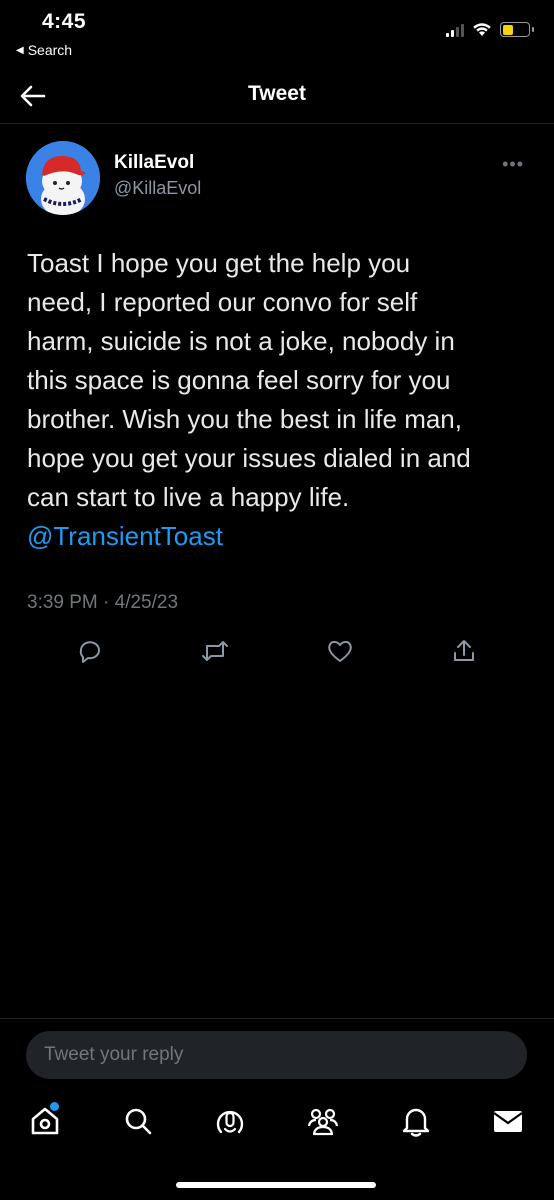 This screenshot has height=1200, width=554. What do you see at coordinates (45, 1120) in the screenshot?
I see `nav-home` at bounding box center [45, 1120].